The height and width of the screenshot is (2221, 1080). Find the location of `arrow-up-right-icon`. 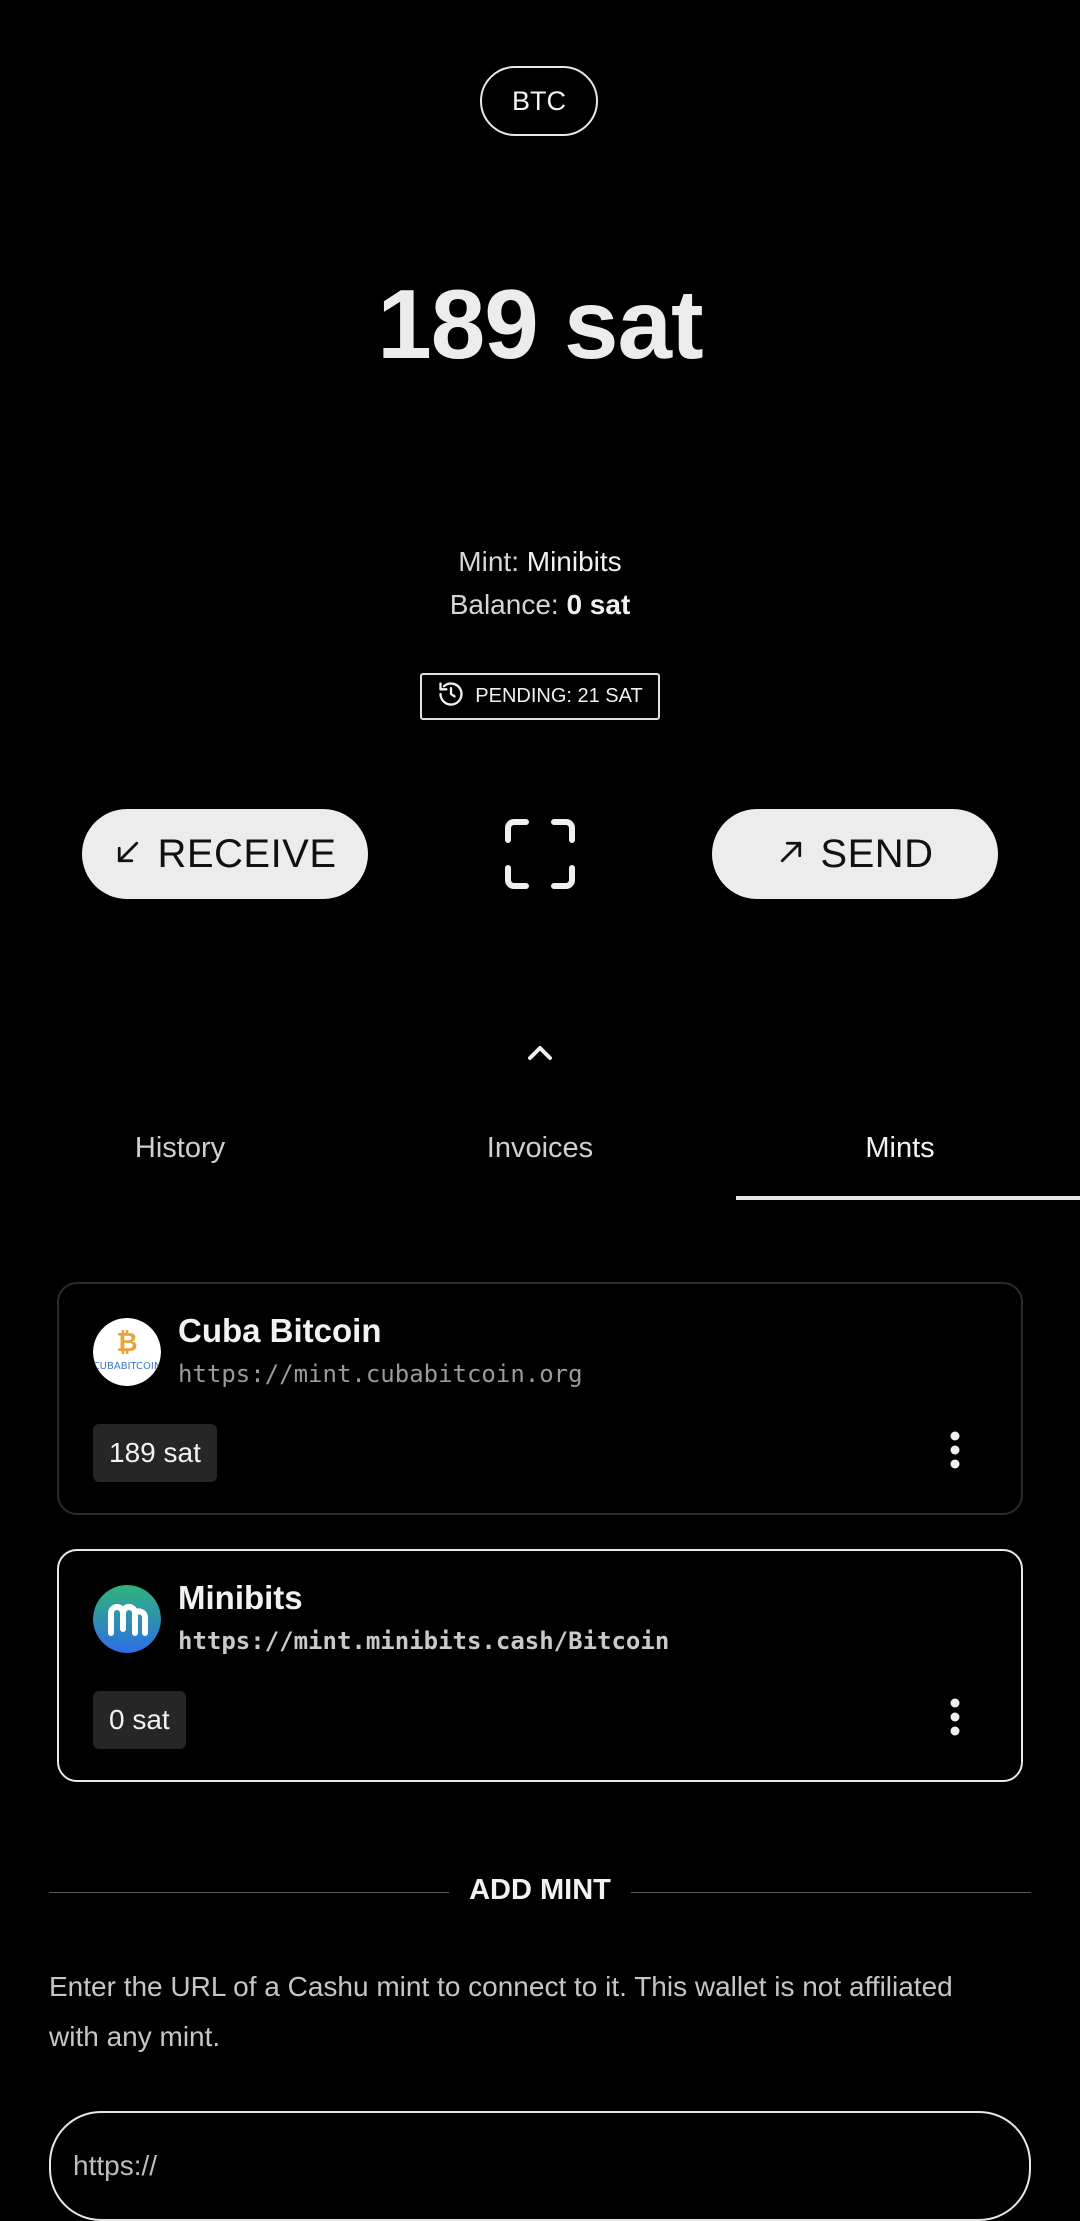

arrow-up-right-icon is located at coordinates (791, 854).